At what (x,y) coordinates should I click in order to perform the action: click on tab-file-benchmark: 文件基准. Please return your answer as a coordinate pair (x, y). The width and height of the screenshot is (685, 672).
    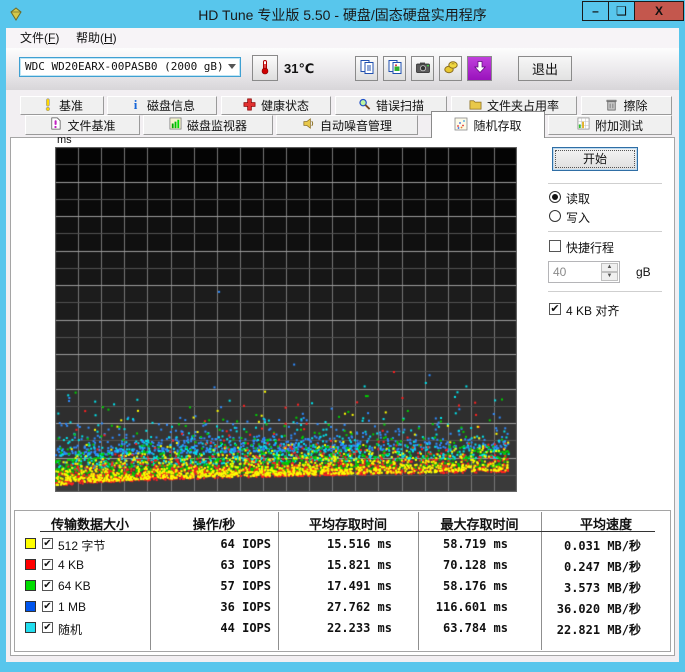
    Looking at the image, I should click on (82, 125).